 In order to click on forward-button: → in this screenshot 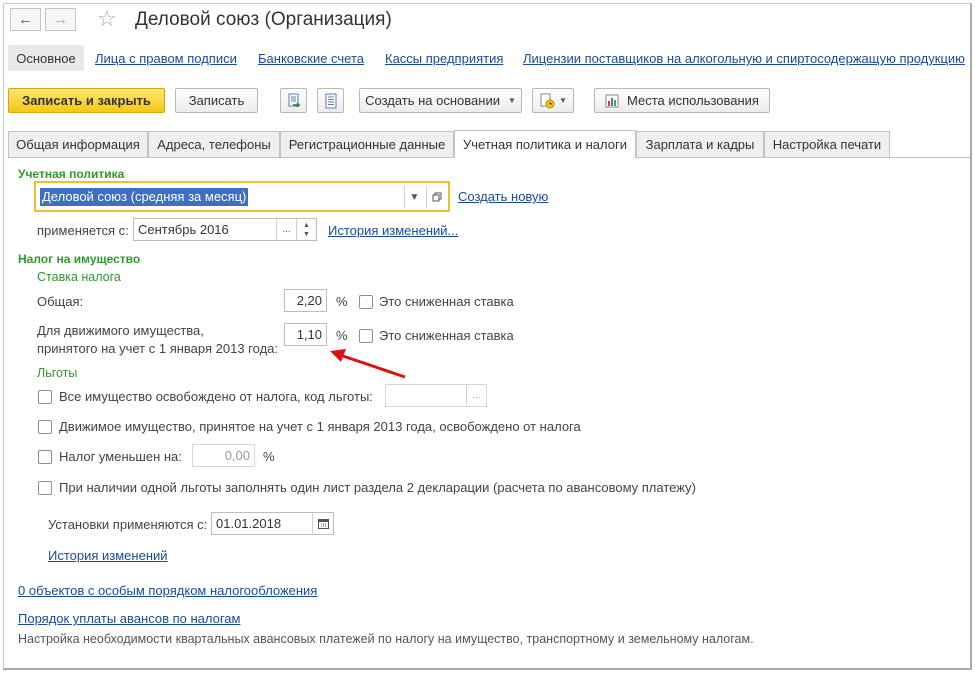, I will do `click(60, 19)`.